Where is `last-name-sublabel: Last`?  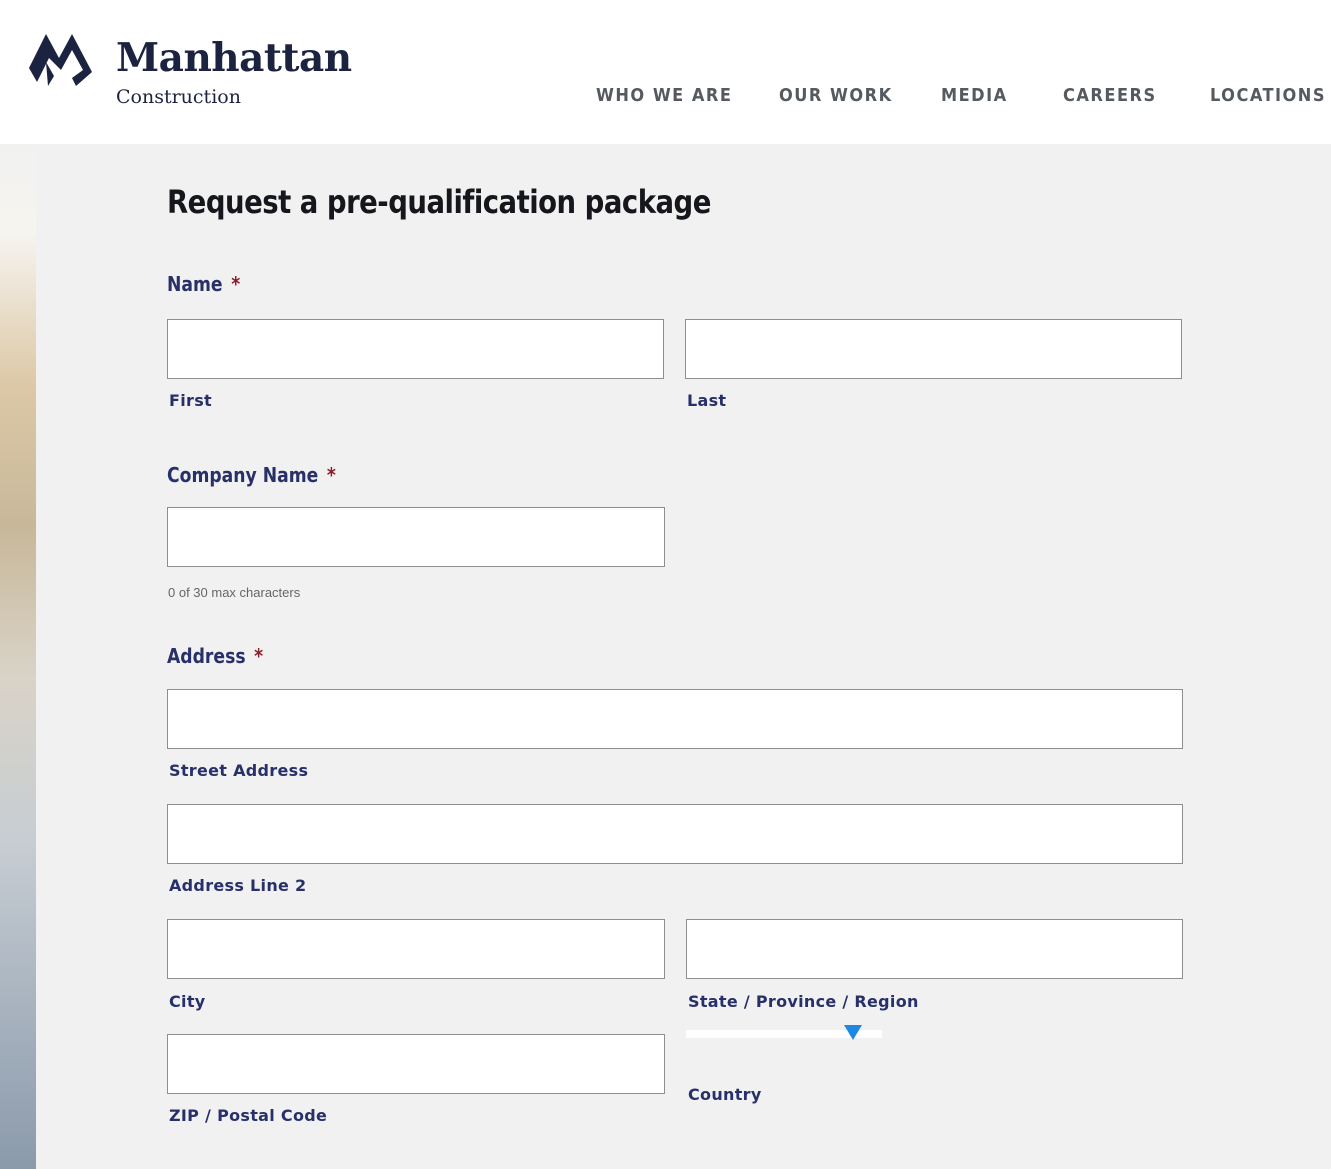 last-name-sublabel: Last is located at coordinates (707, 400).